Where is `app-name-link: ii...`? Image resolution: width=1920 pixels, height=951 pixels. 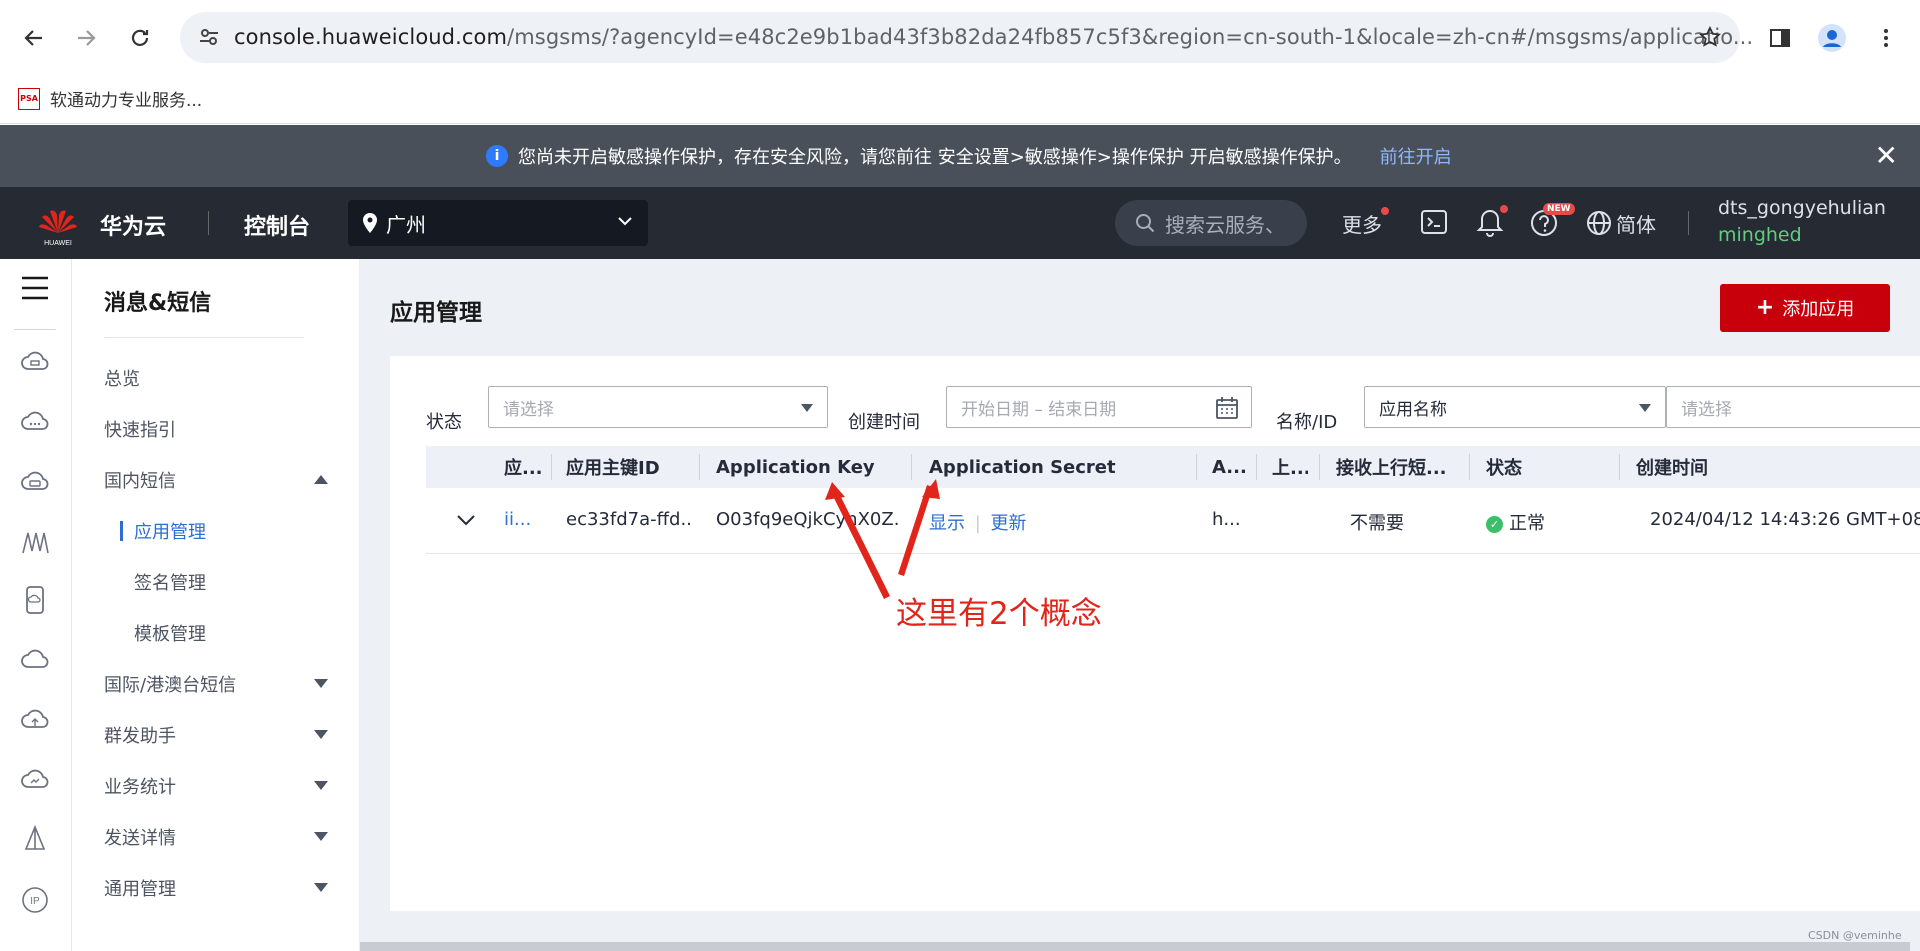
app-name-link: ii... is located at coordinates (522, 519).